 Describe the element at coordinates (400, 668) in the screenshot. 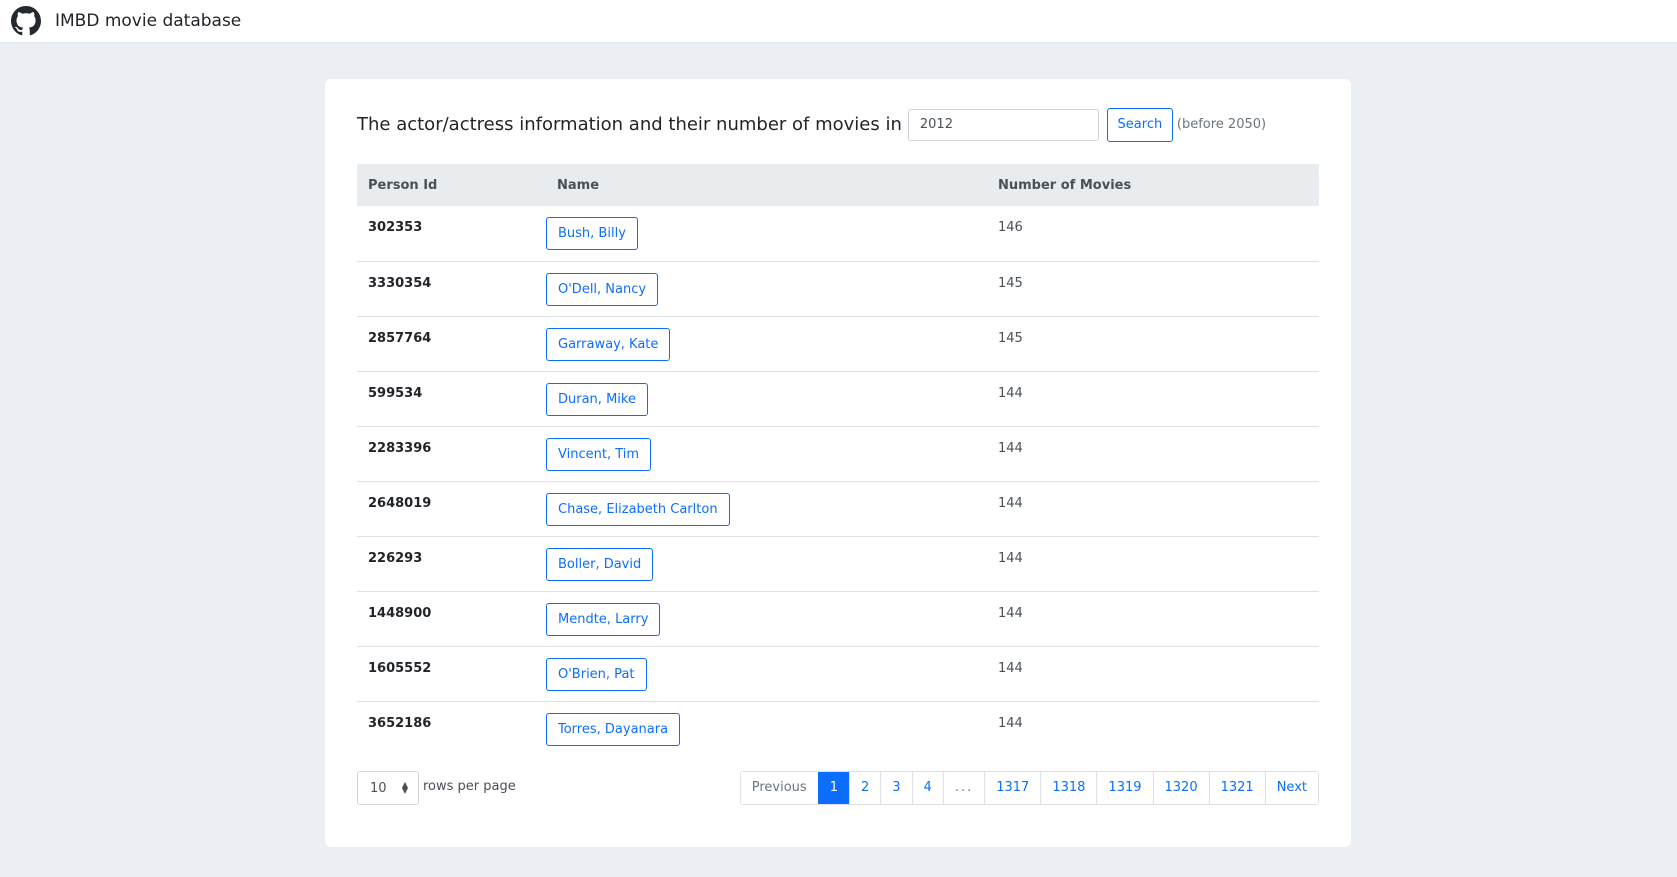

I see `person-id-cell: 1605552` at that location.